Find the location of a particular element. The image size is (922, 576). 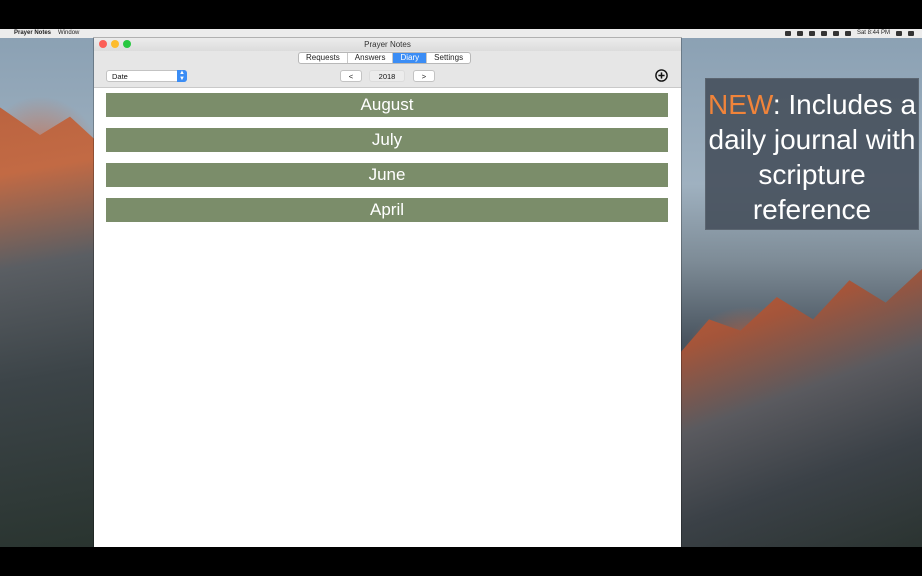

menu-app-name: Prayer Notes is located at coordinates (32, 33).